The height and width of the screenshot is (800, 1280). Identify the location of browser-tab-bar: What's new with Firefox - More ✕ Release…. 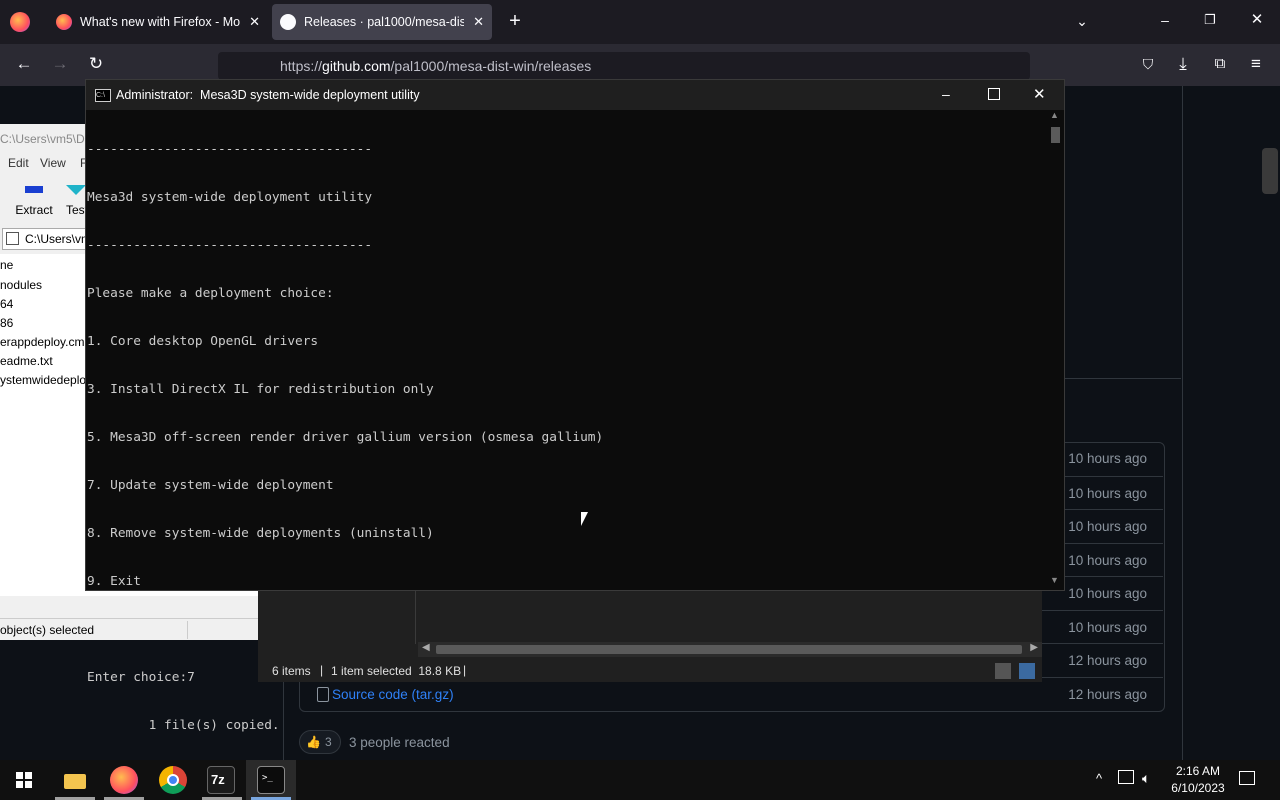
(640, 22).